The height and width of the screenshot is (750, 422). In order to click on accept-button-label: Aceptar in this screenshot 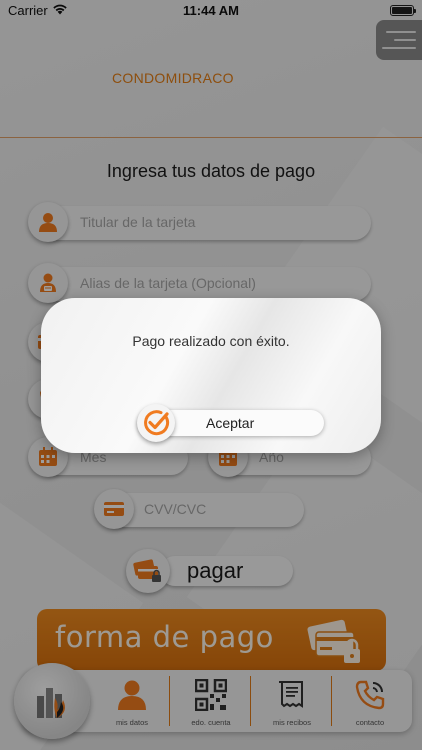, I will do `click(230, 423)`.